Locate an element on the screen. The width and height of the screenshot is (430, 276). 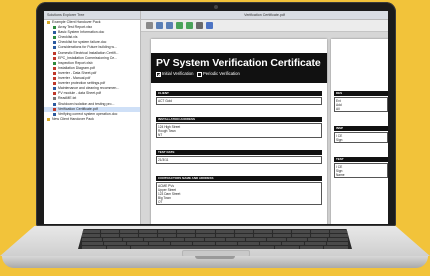
initial-verification-label: Initial Verification is located at coordinates (178, 73).